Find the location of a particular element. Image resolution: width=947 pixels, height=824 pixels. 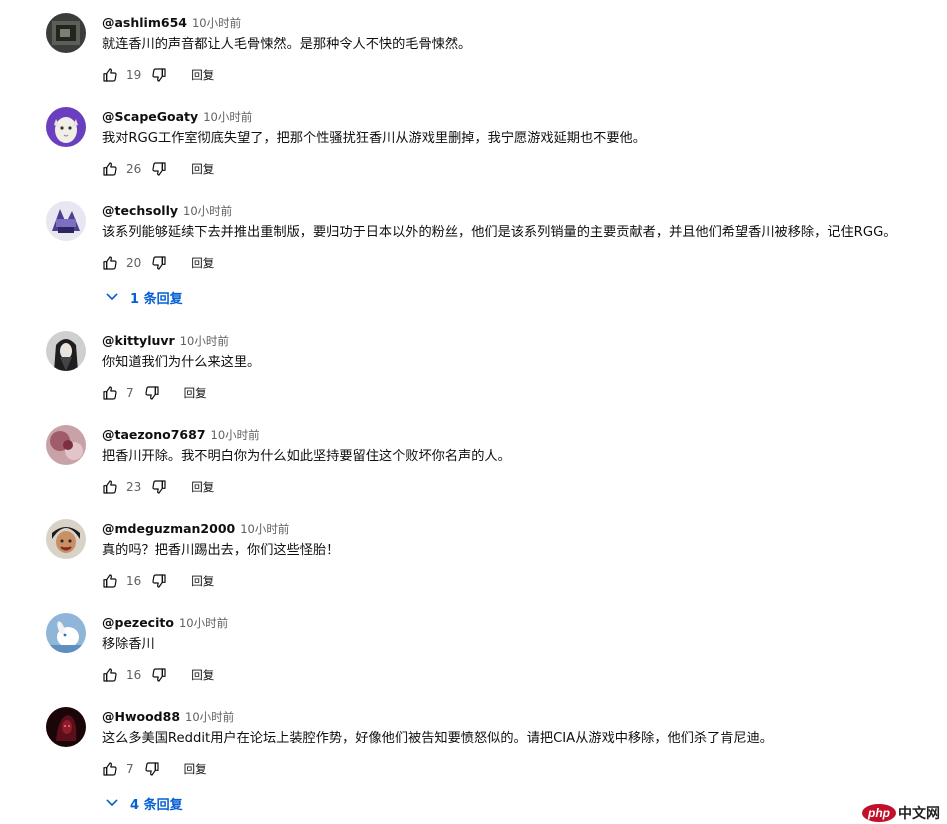

logo-avatar is located at coordinates (66, 221).